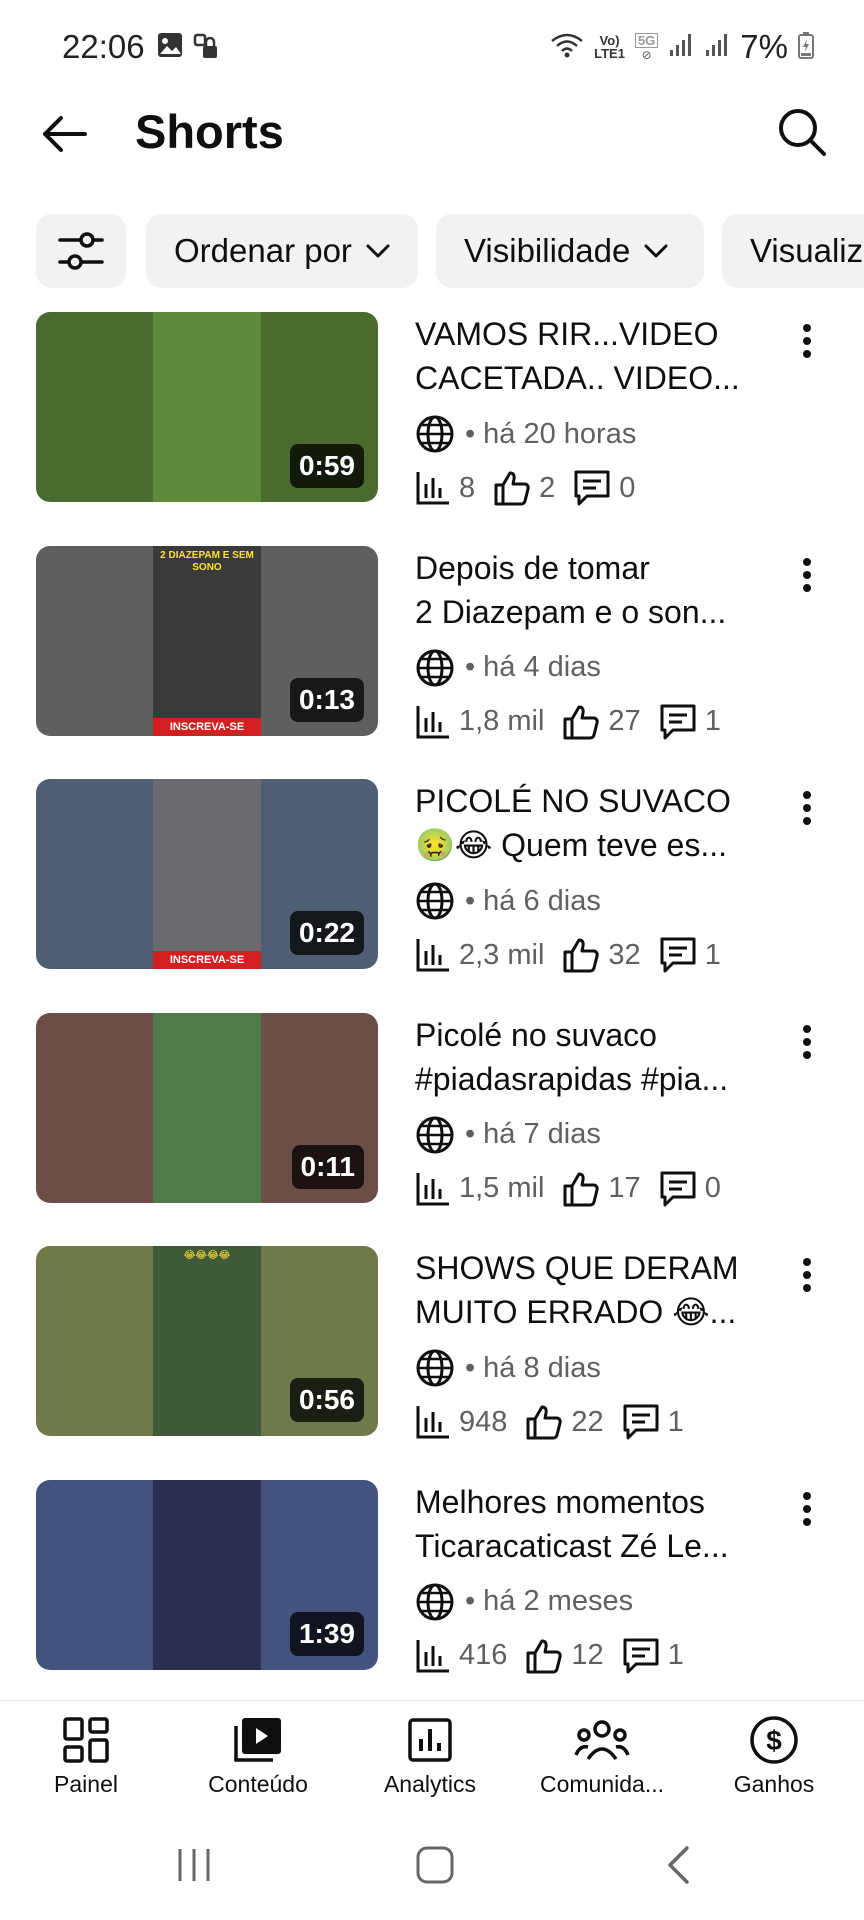 This screenshot has height=1920, width=864. I want to click on likes-stat: 2, so click(524, 488).